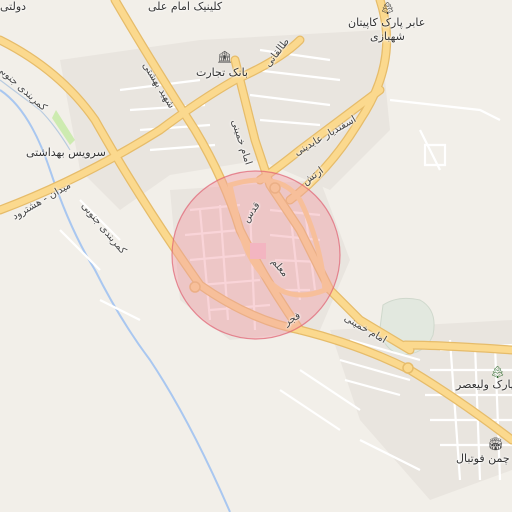 Image resolution: width=512 pixels, height=512 pixels. What do you see at coordinates (483, 458) in the screenshot?
I see `label-chaman: چمن فوتبال` at bounding box center [483, 458].